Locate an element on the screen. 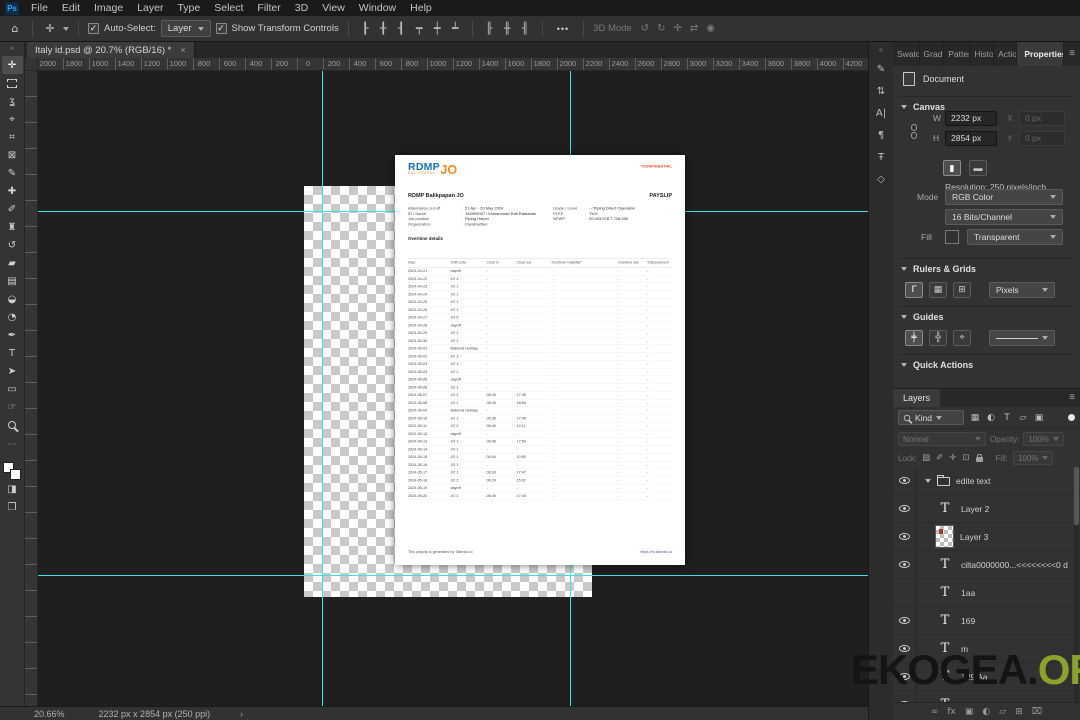  distribute-center-icon: ╫ is located at coordinates (507, 28).